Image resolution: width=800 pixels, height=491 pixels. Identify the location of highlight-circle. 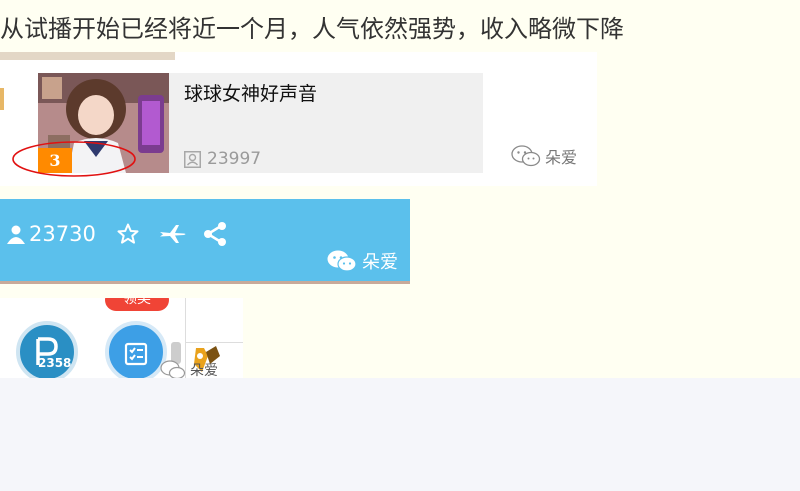
(74, 159).